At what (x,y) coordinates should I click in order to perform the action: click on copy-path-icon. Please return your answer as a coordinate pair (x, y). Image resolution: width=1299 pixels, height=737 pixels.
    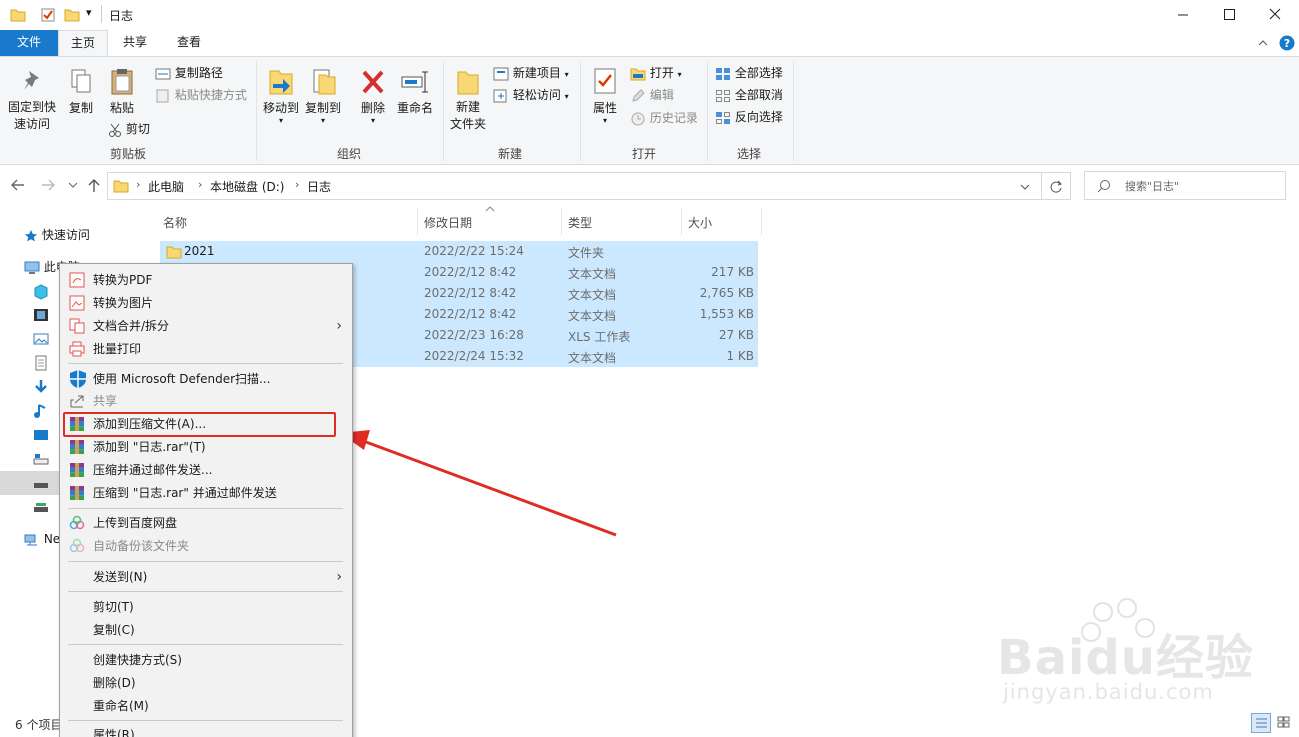
    Looking at the image, I should click on (163, 73).